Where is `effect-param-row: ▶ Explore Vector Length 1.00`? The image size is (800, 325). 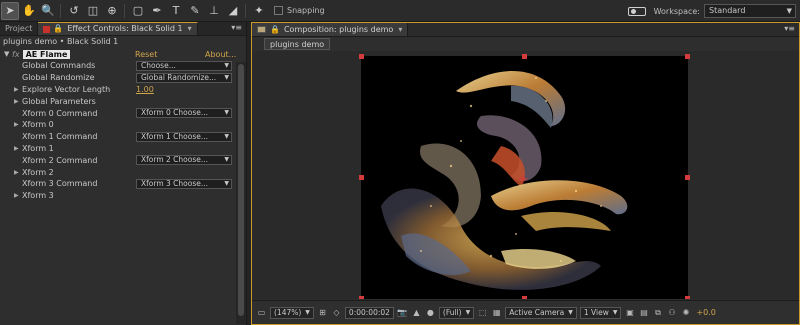 effect-param-row: ▶ Explore Vector Length 1.00 is located at coordinates (123, 90).